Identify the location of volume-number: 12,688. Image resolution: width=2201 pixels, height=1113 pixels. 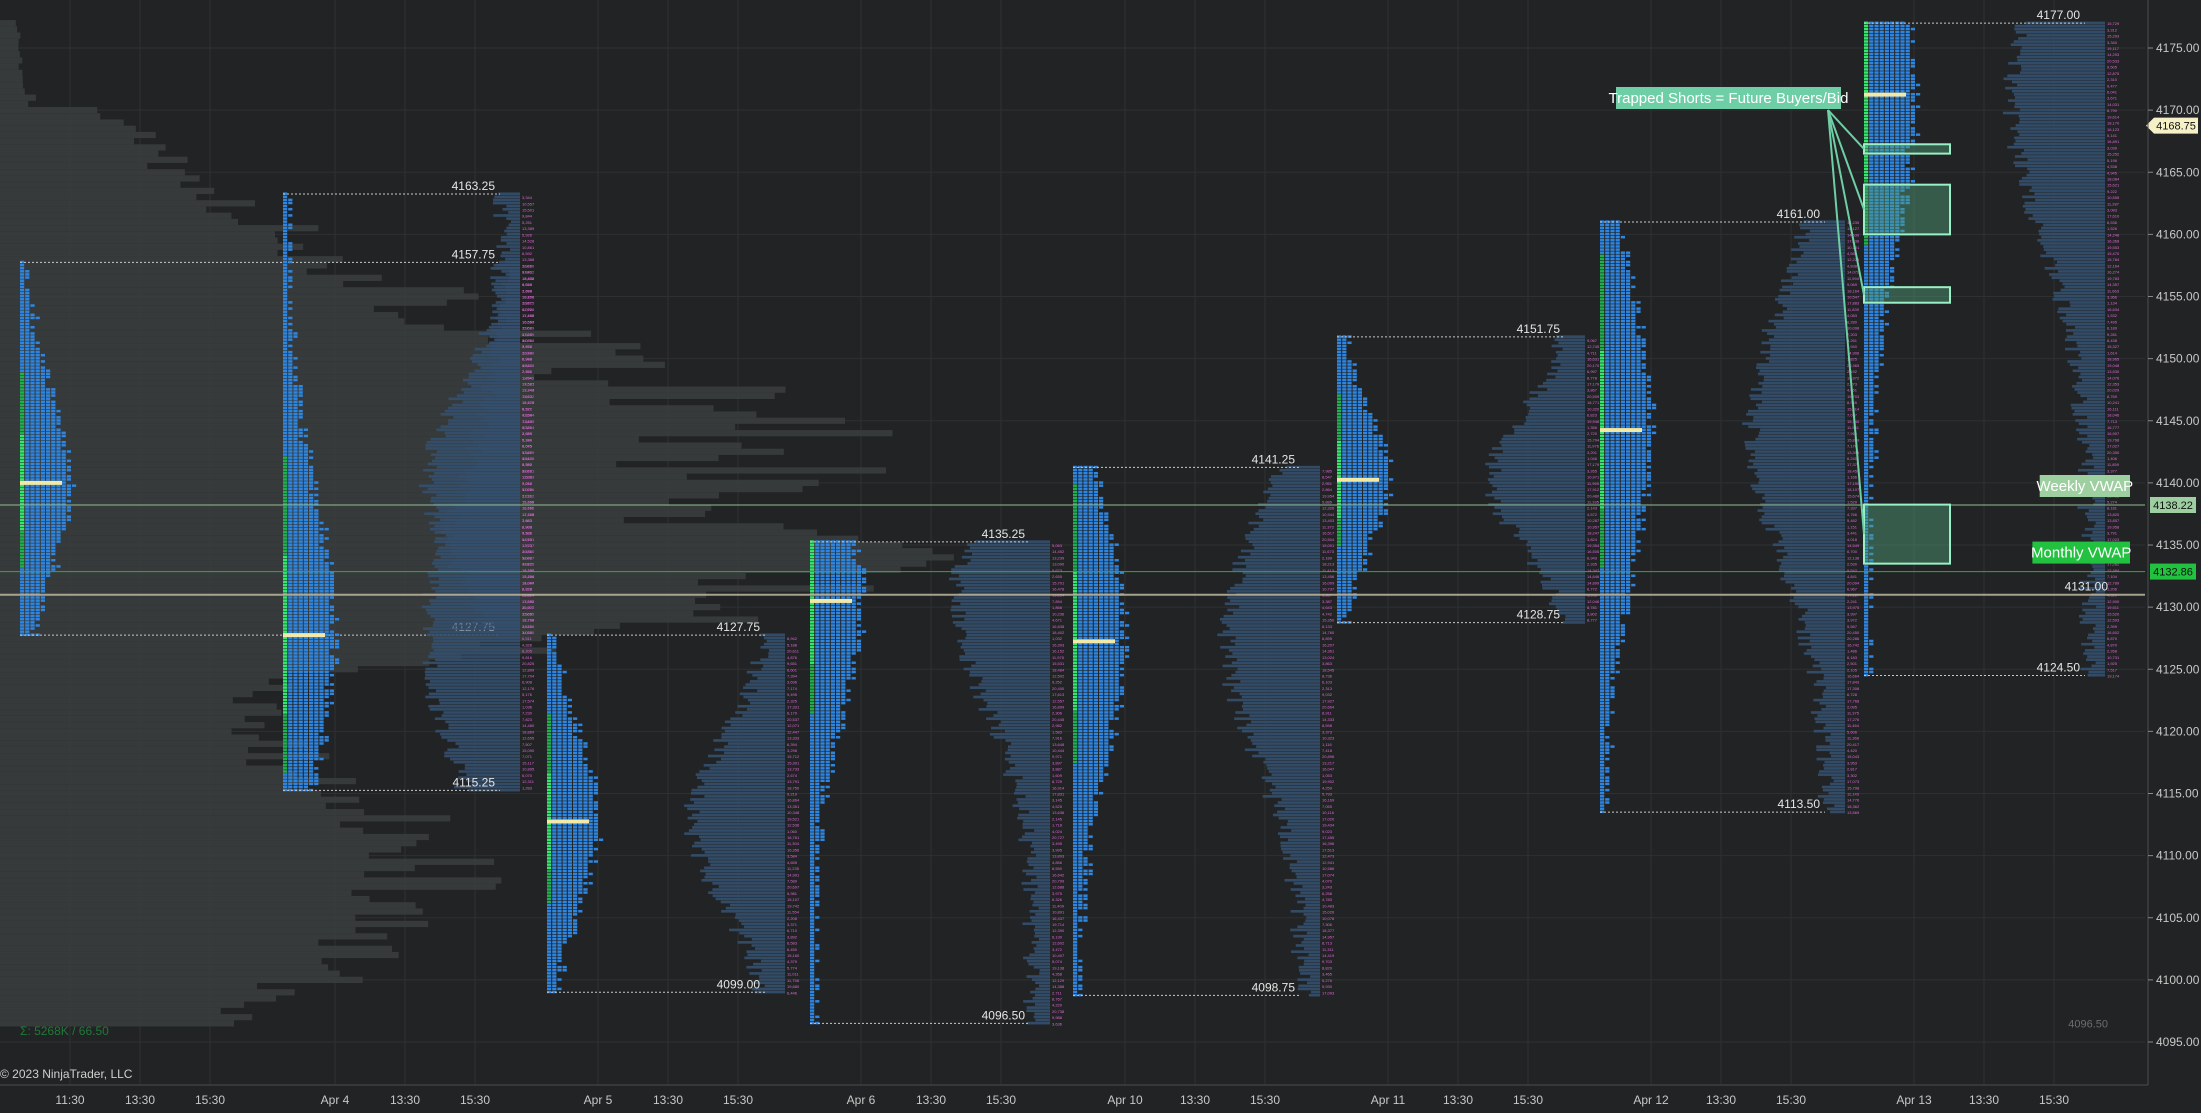
(1058, 887).